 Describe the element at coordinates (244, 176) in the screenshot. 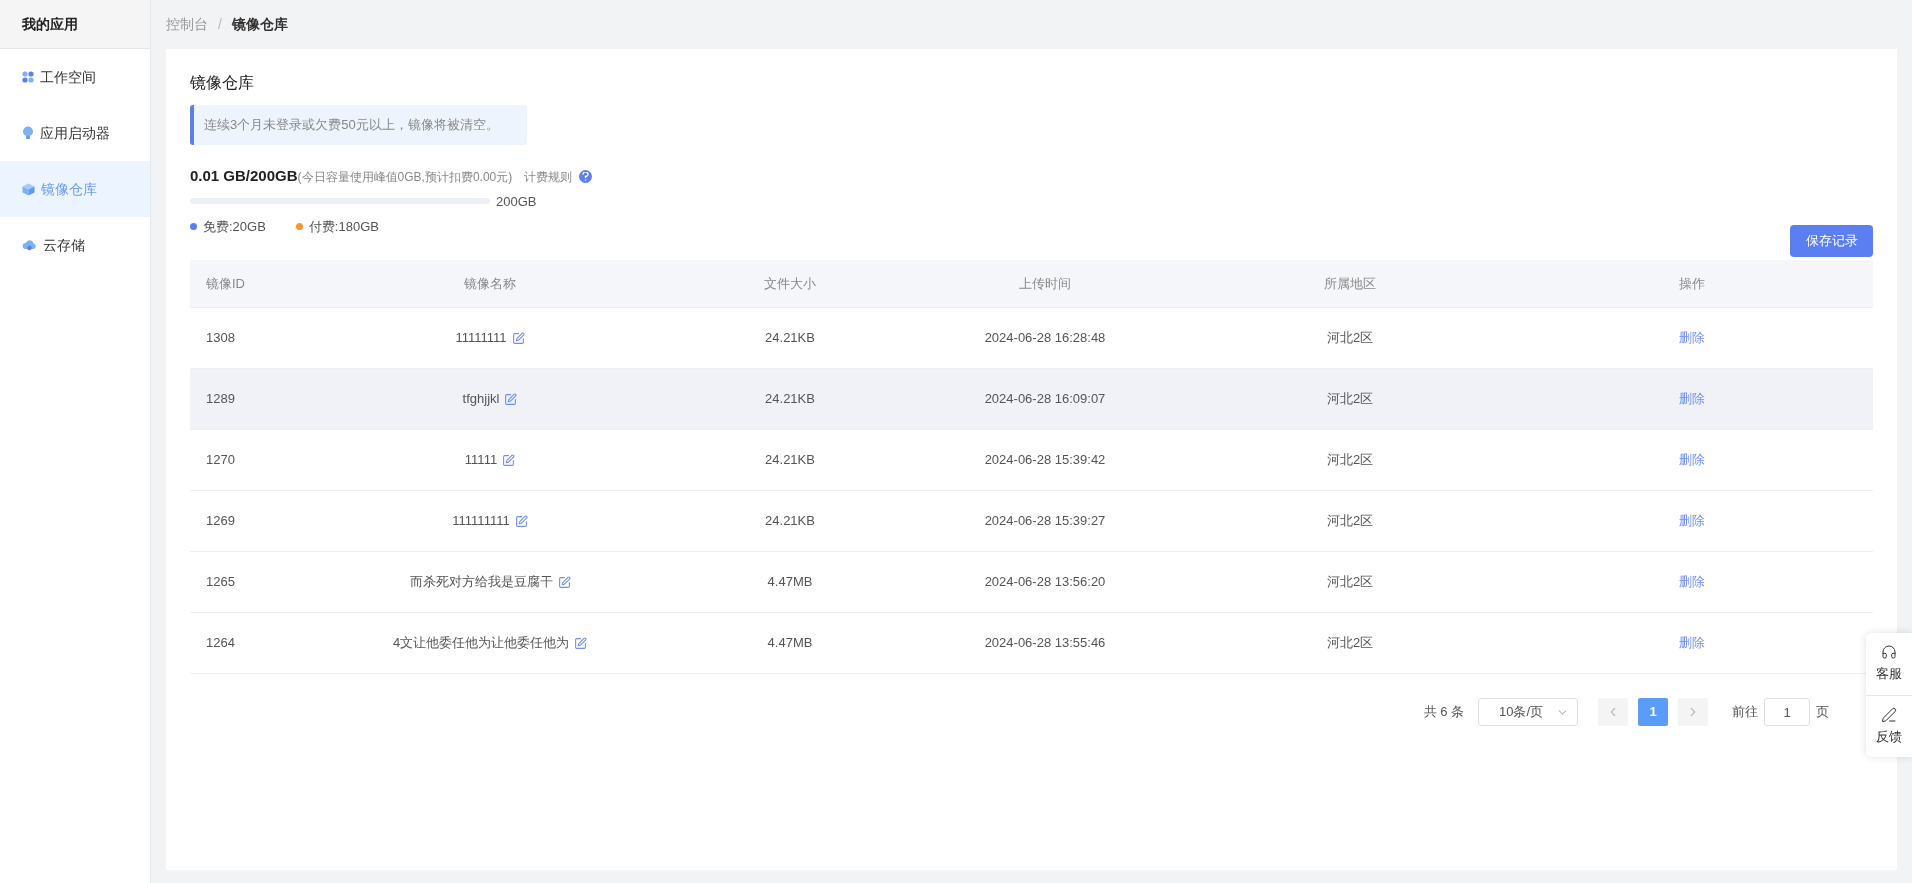

I see `storage-usage: 0.01 GB/200GB` at that location.